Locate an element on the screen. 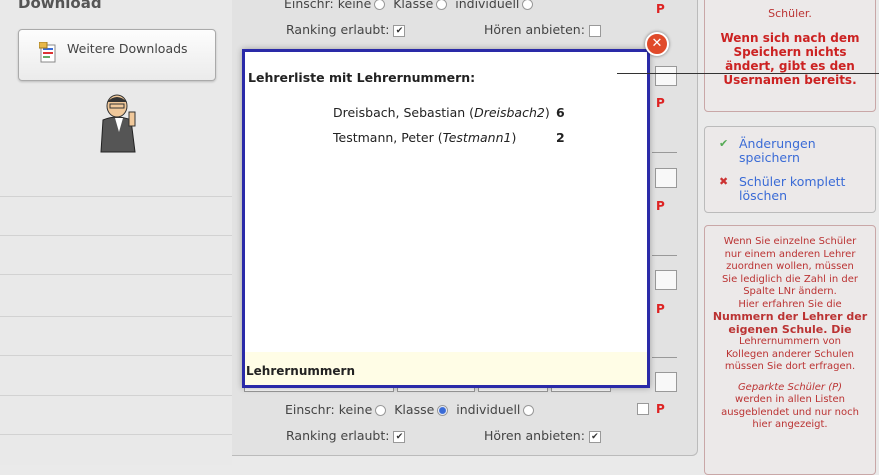  teacher-mascot-icon is located at coordinates (118, 123).